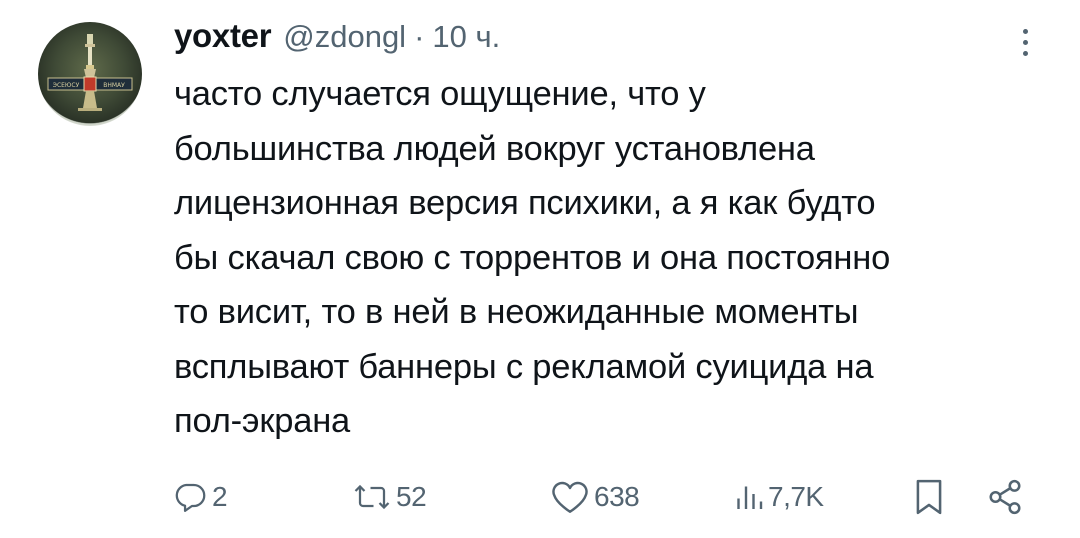 Image resolution: width=1080 pixels, height=538 pixels. What do you see at coordinates (494, 148) in the screenshot?
I see `tweet-text-line: большинства людей вокруг установлена` at bounding box center [494, 148].